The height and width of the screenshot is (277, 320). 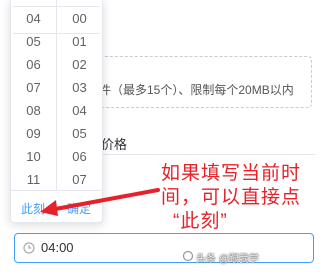 I want to click on watermark-logo-icon, so click(x=188, y=256).